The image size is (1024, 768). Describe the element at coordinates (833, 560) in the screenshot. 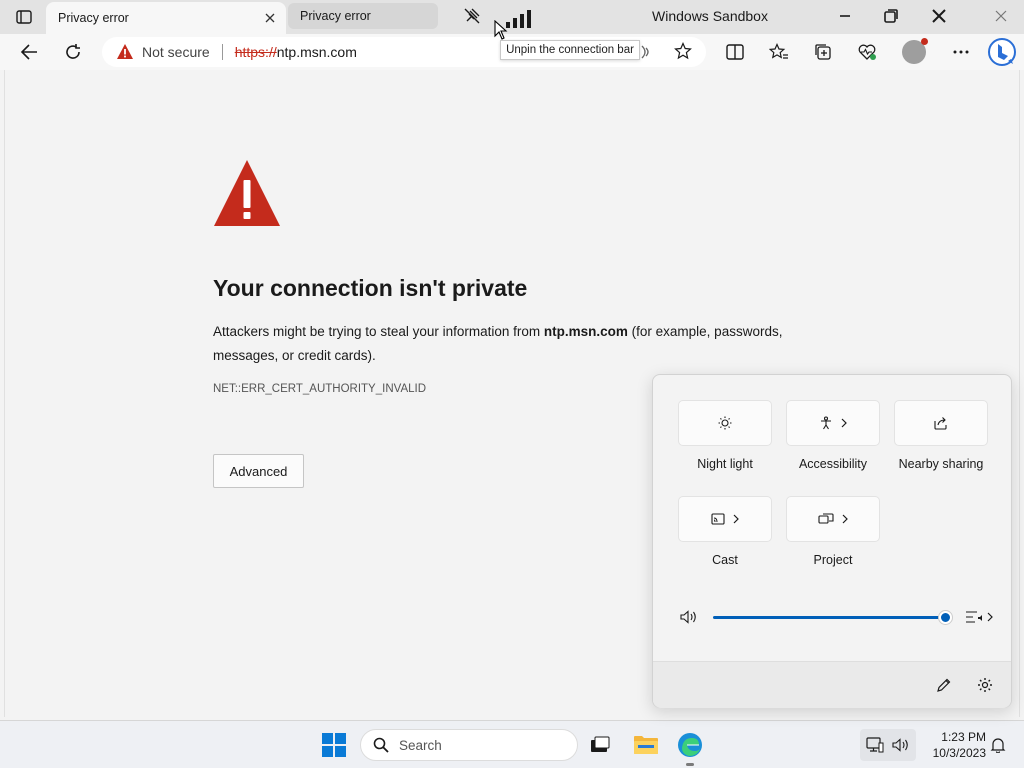

I see `tile-label: Project` at that location.